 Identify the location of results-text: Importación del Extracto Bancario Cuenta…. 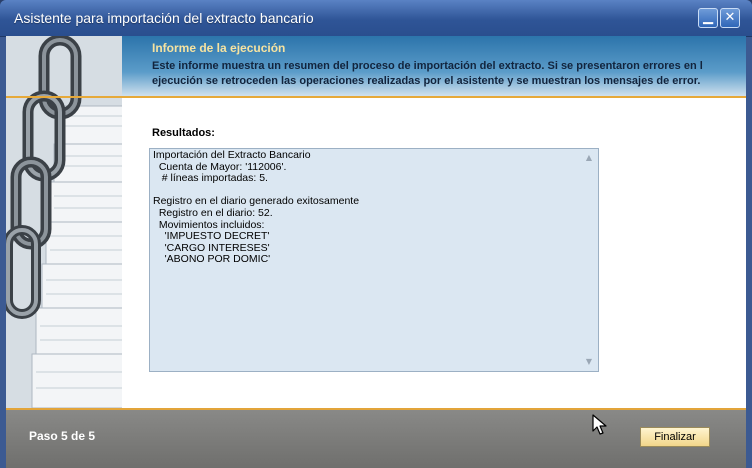
(256, 207).